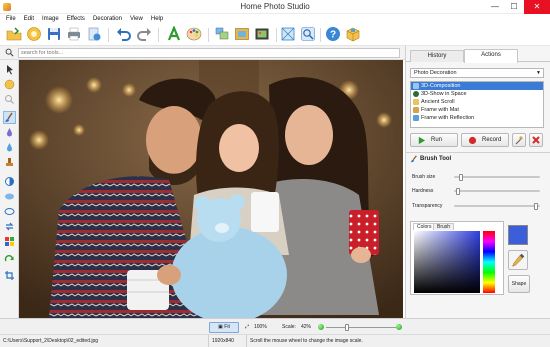  Describe the element at coordinates (457, 191) in the screenshot. I see `hardness-thumb` at that location.